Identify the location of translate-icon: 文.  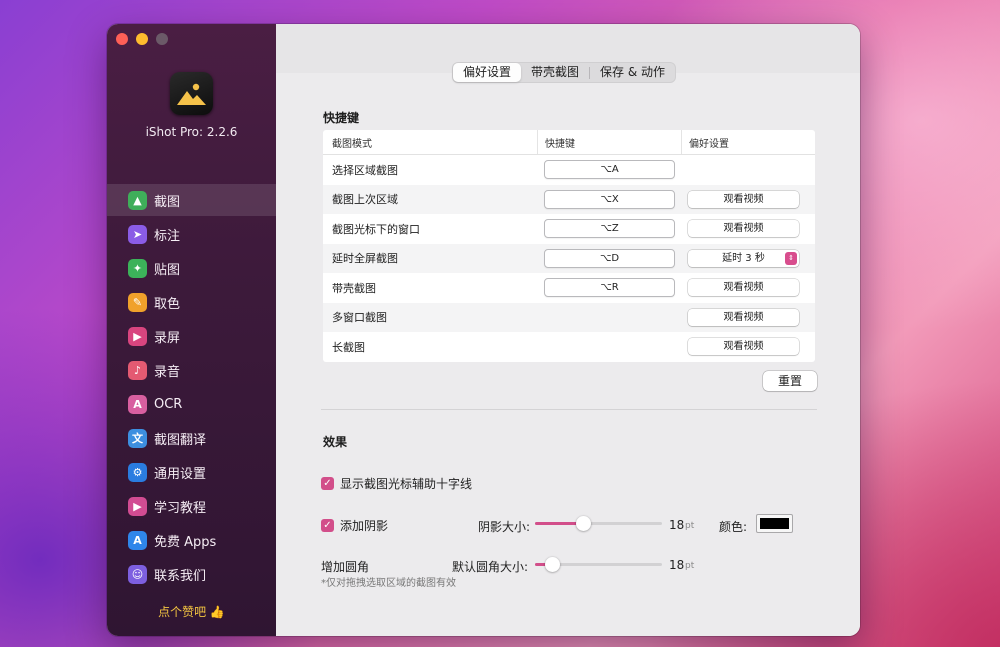
(137, 438).